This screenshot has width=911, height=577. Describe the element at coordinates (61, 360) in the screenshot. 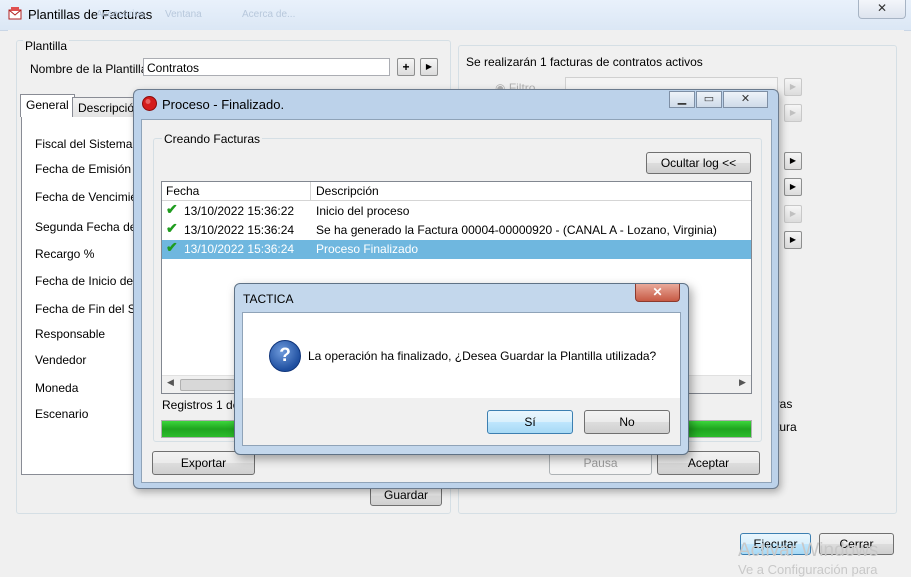

I see `field-label: Vendedor` at that location.